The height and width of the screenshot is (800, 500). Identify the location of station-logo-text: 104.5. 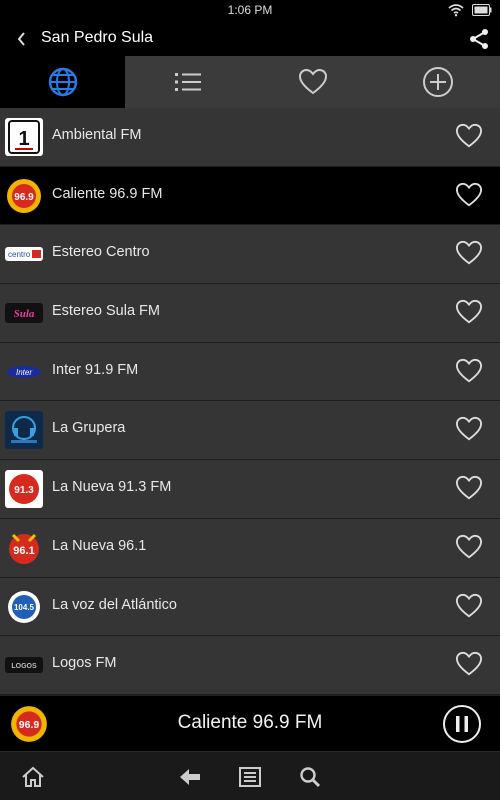
(24, 607).